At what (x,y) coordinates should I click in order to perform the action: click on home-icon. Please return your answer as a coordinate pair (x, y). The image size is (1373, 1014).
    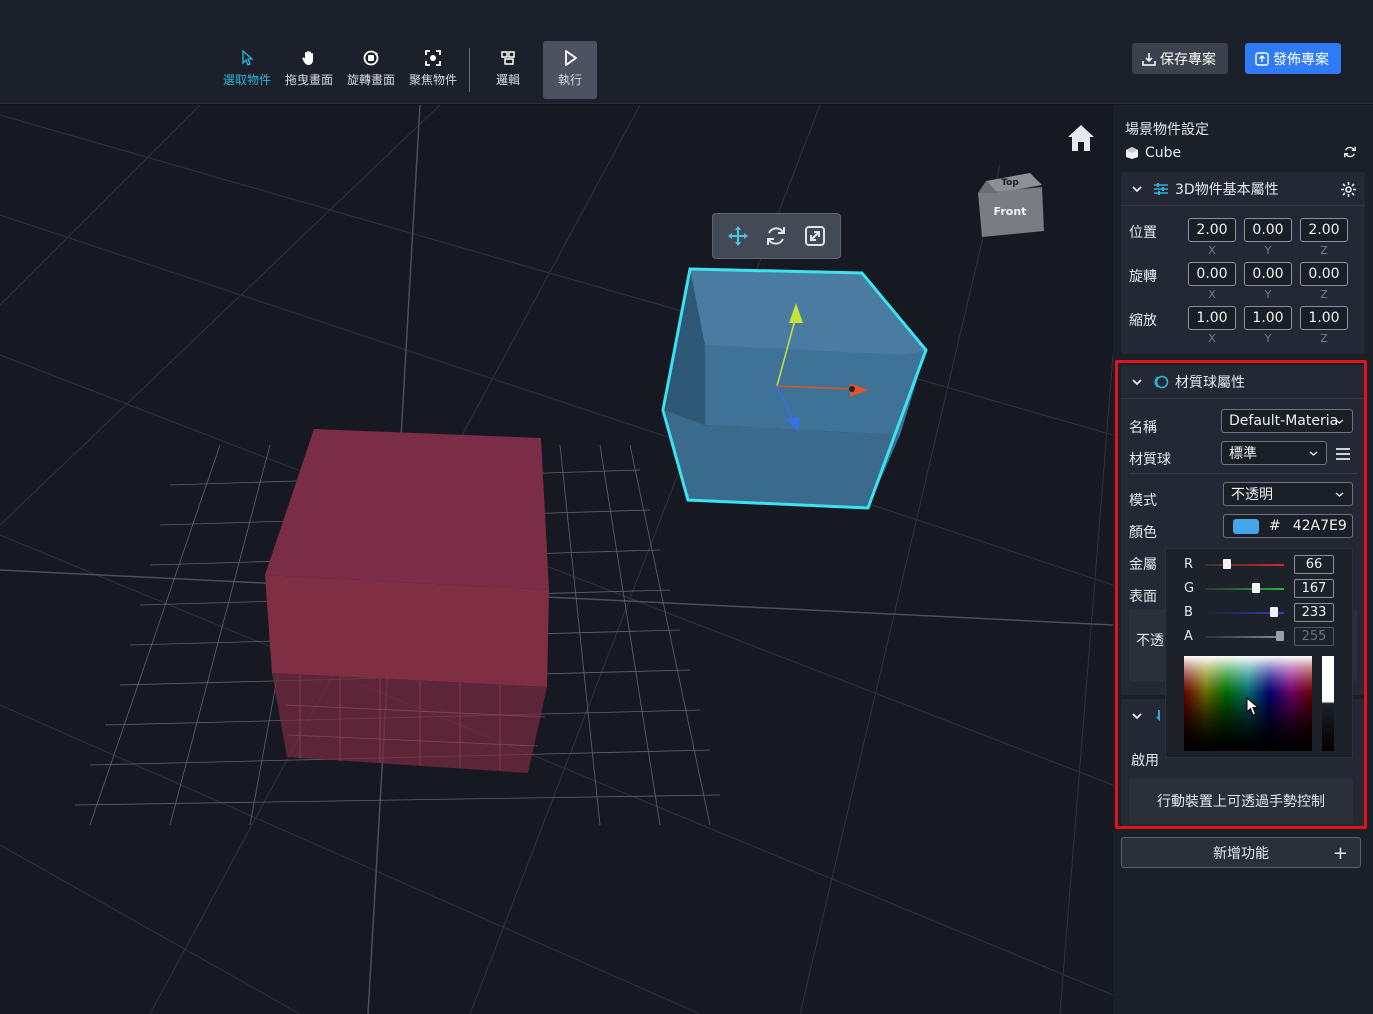
    Looking at the image, I should click on (1081, 138).